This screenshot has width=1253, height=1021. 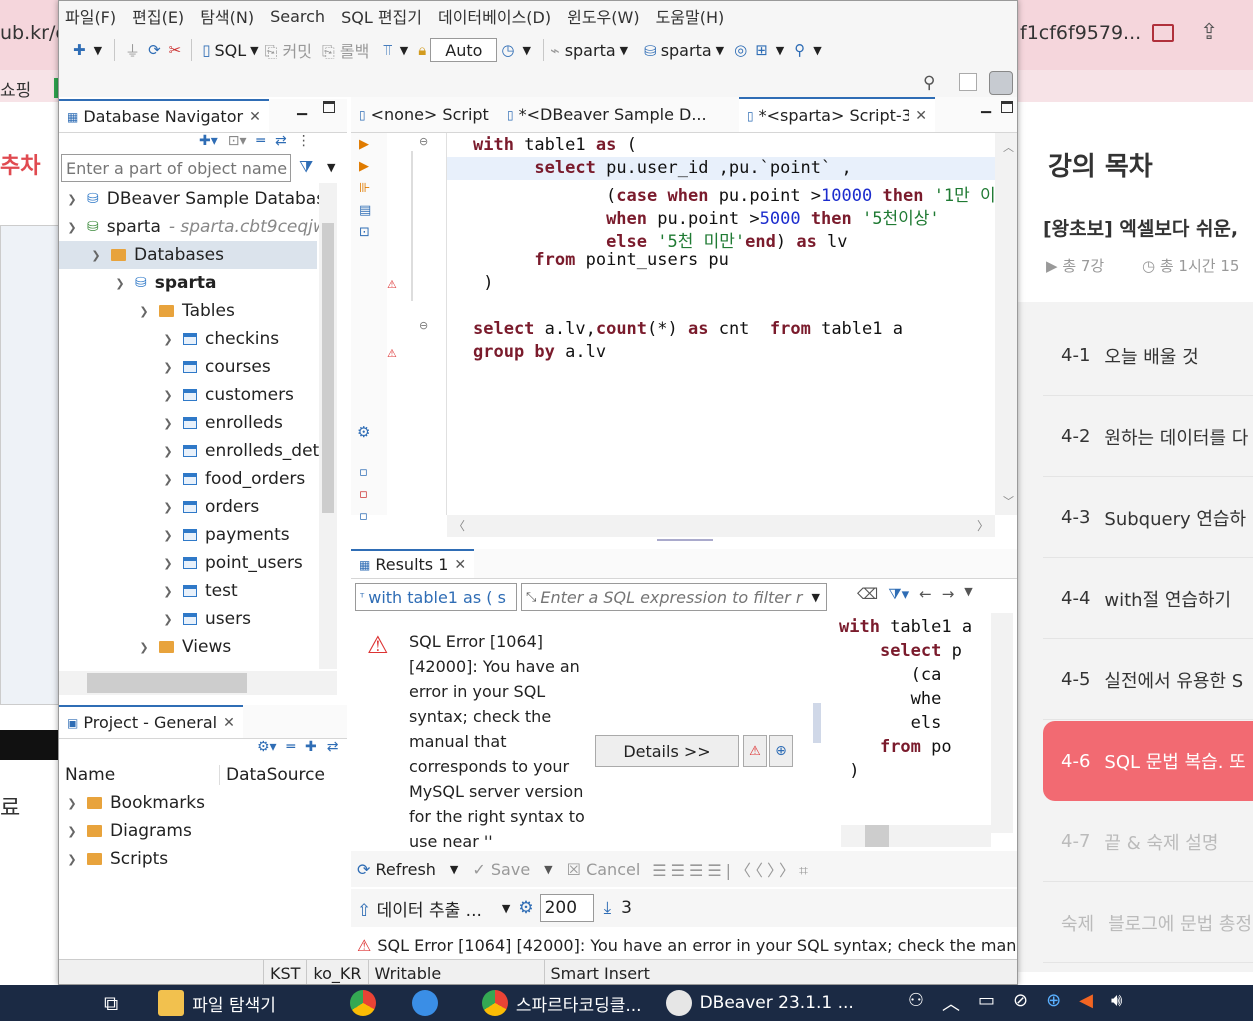 I want to click on load-plan-icon: ⊡, so click(x=364, y=232).